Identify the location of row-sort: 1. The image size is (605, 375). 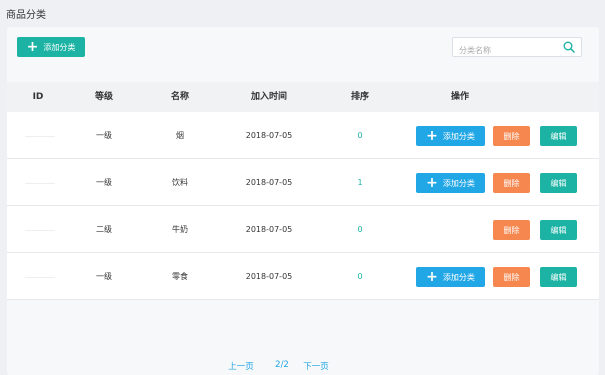
(360, 182).